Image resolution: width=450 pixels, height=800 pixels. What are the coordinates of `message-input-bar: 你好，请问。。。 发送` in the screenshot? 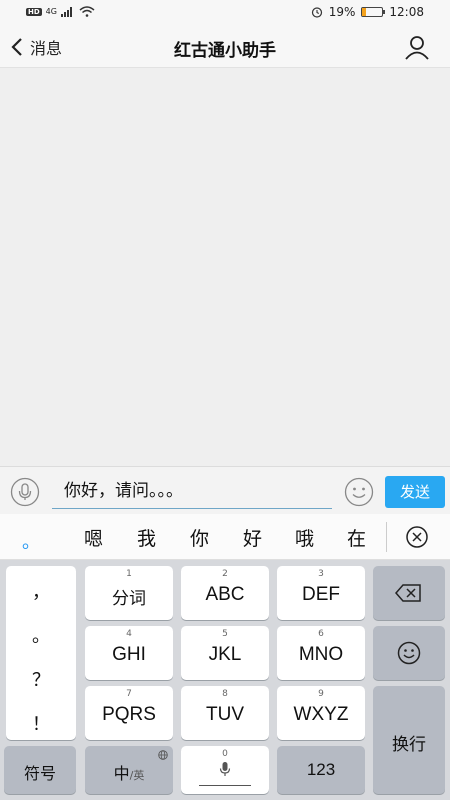 It's located at (225, 490).